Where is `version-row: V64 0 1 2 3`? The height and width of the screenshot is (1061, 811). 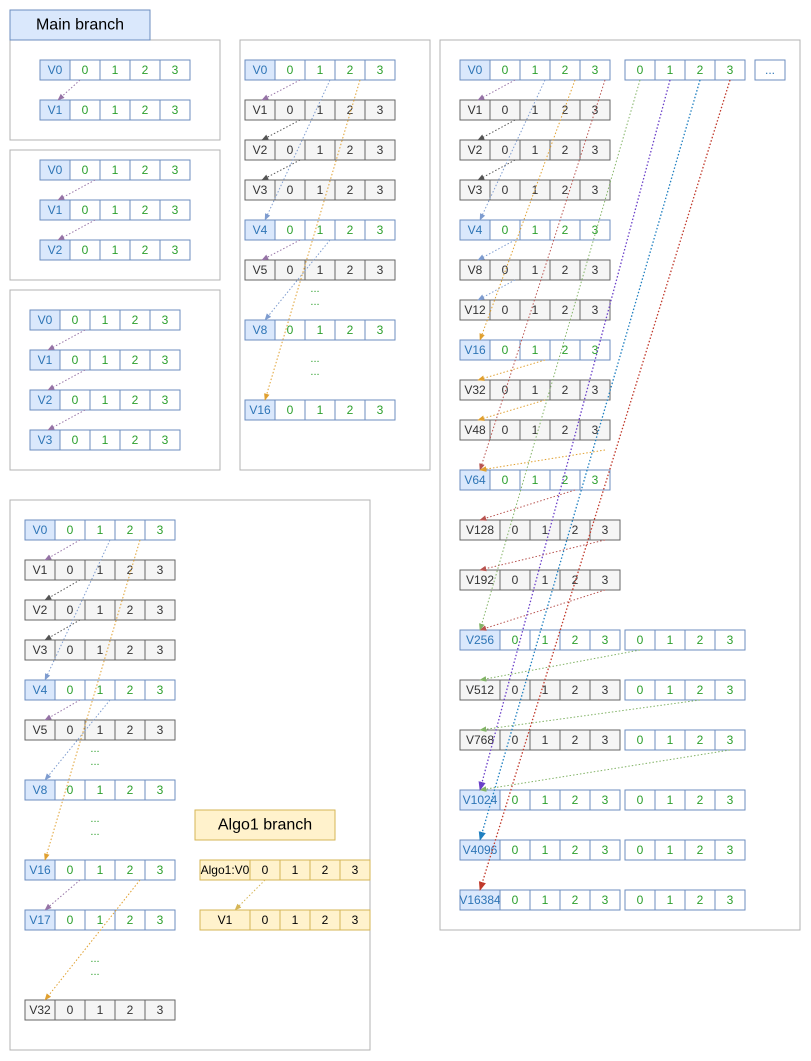
version-row: V64 0 1 2 3 is located at coordinates (535, 480).